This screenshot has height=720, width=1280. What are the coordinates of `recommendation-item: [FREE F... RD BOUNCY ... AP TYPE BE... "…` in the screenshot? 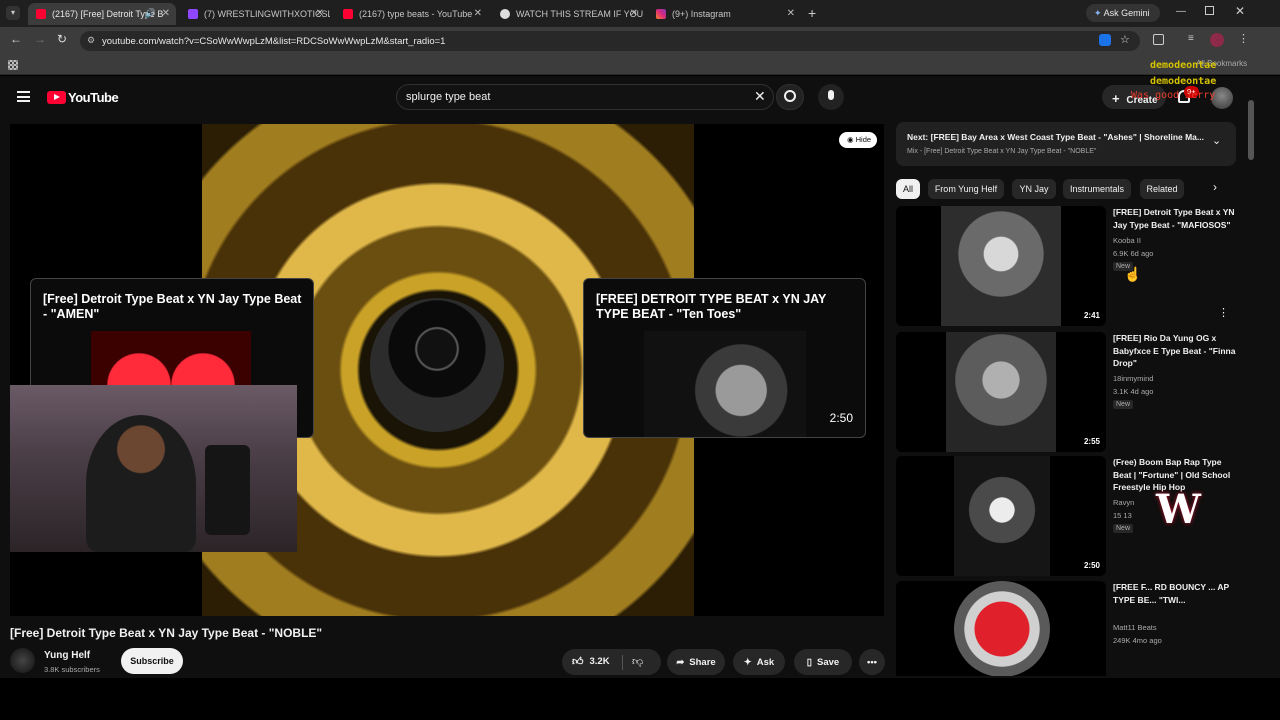 It's located at (1066, 628).